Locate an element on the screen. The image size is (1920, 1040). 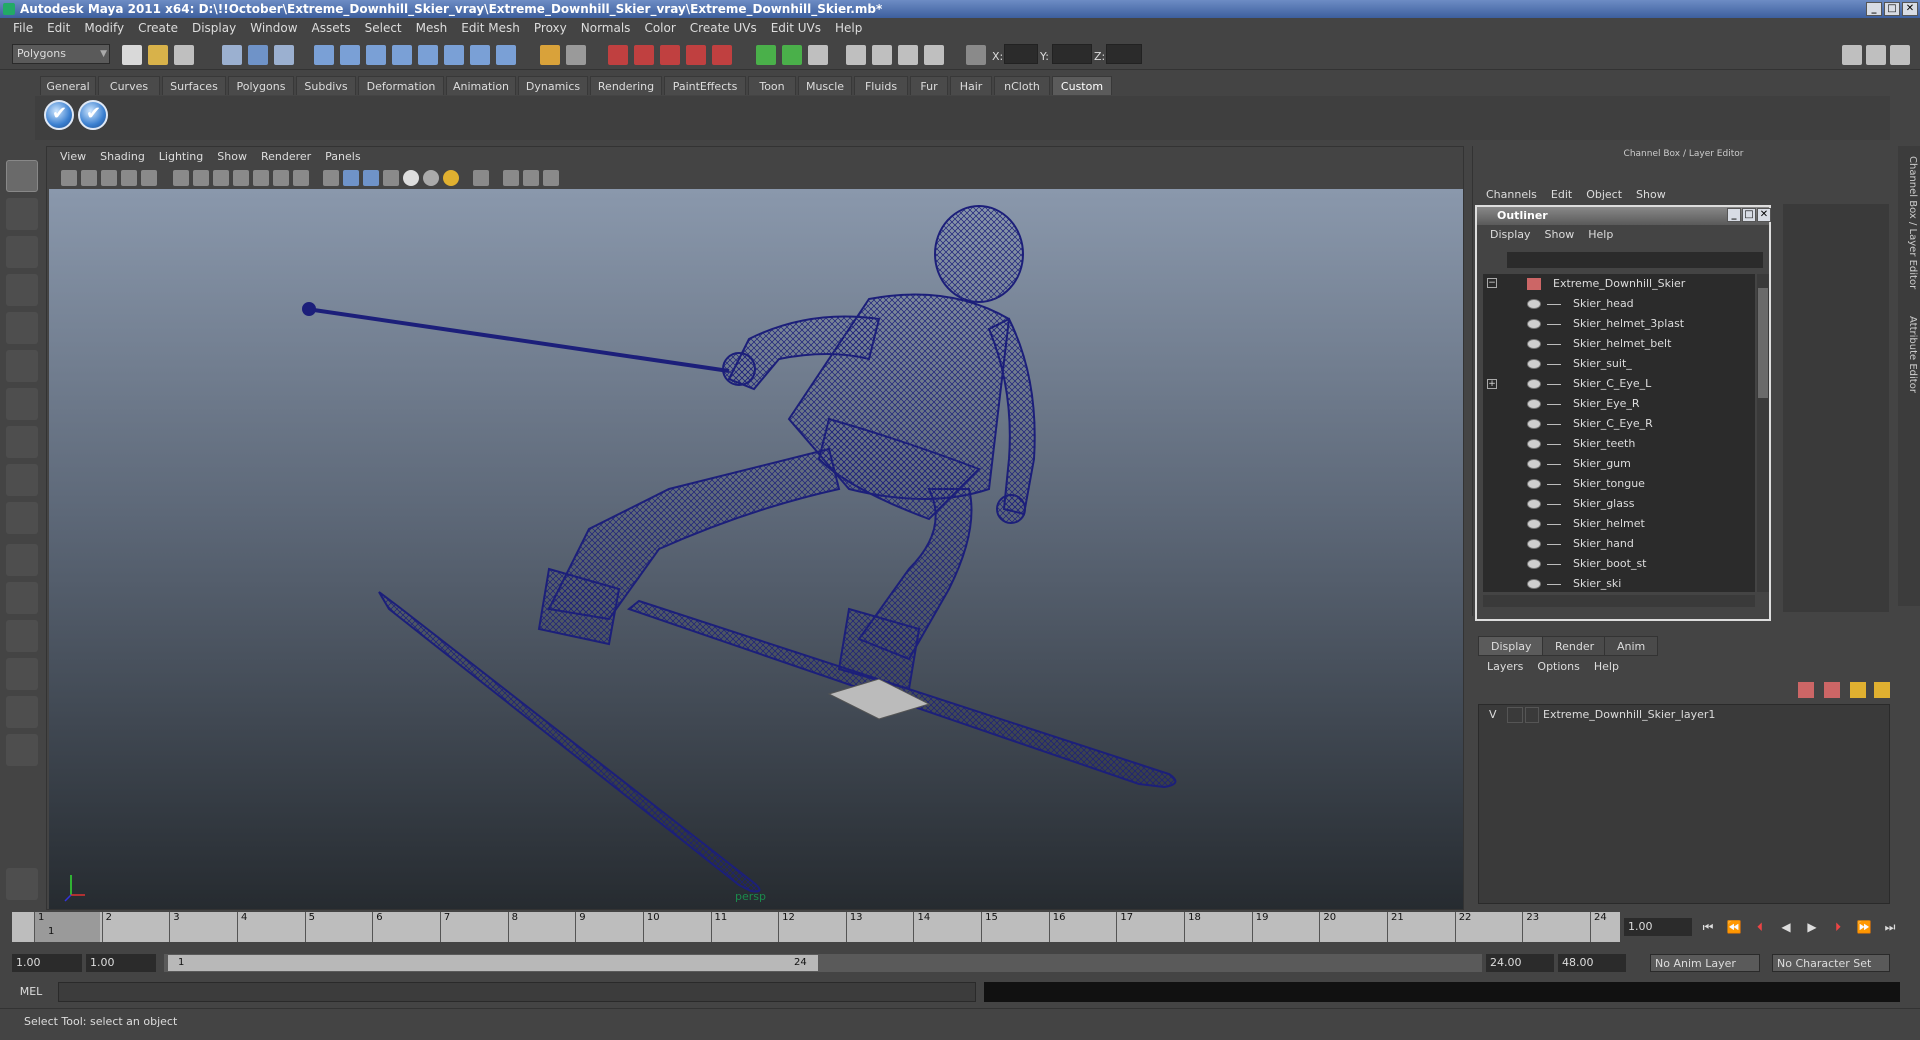
list-item: Skier_helmet_belt is located at coordinates (1619, 344).